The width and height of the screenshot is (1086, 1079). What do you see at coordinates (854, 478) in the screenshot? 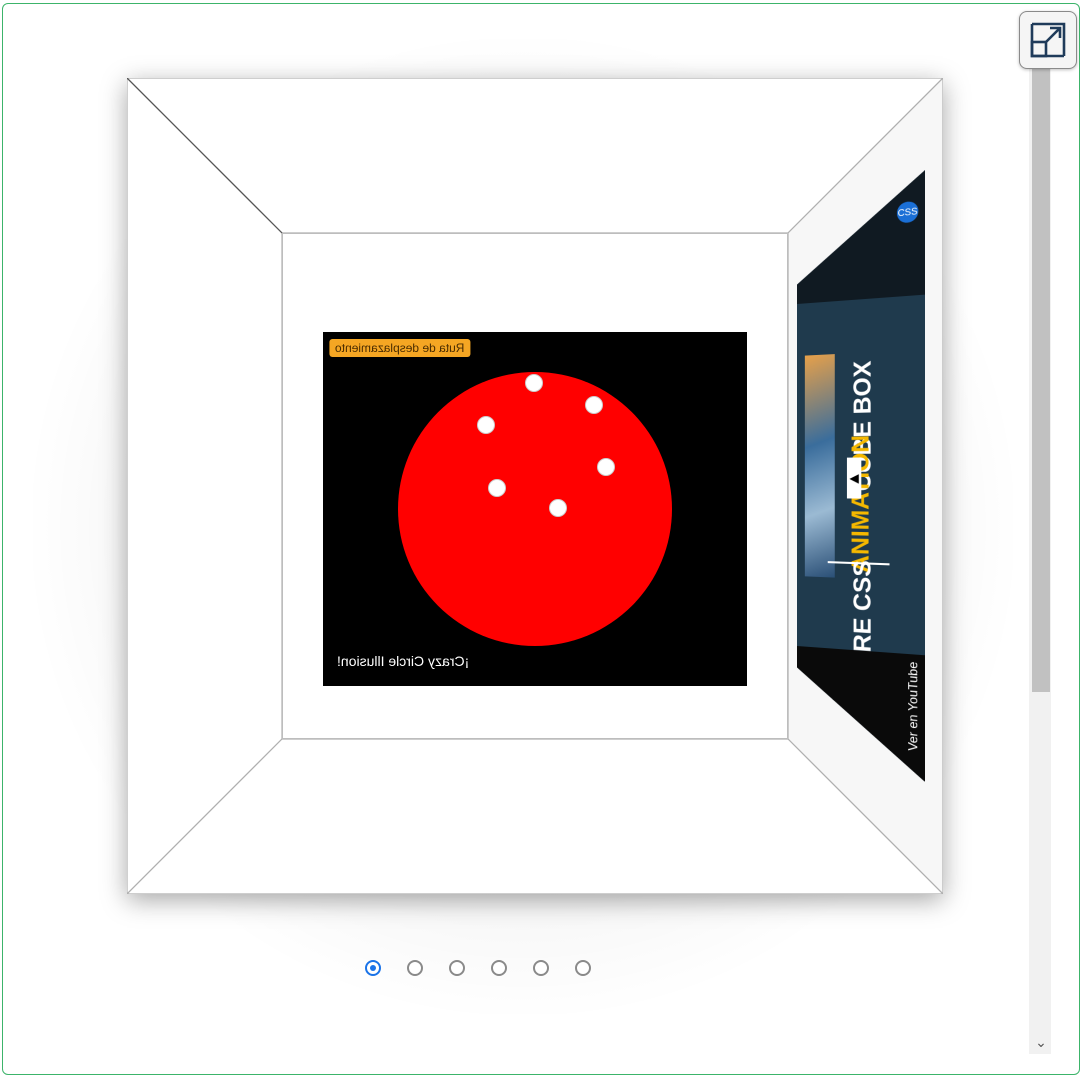
I see `play-arrow-icon: ◀` at bounding box center [854, 478].